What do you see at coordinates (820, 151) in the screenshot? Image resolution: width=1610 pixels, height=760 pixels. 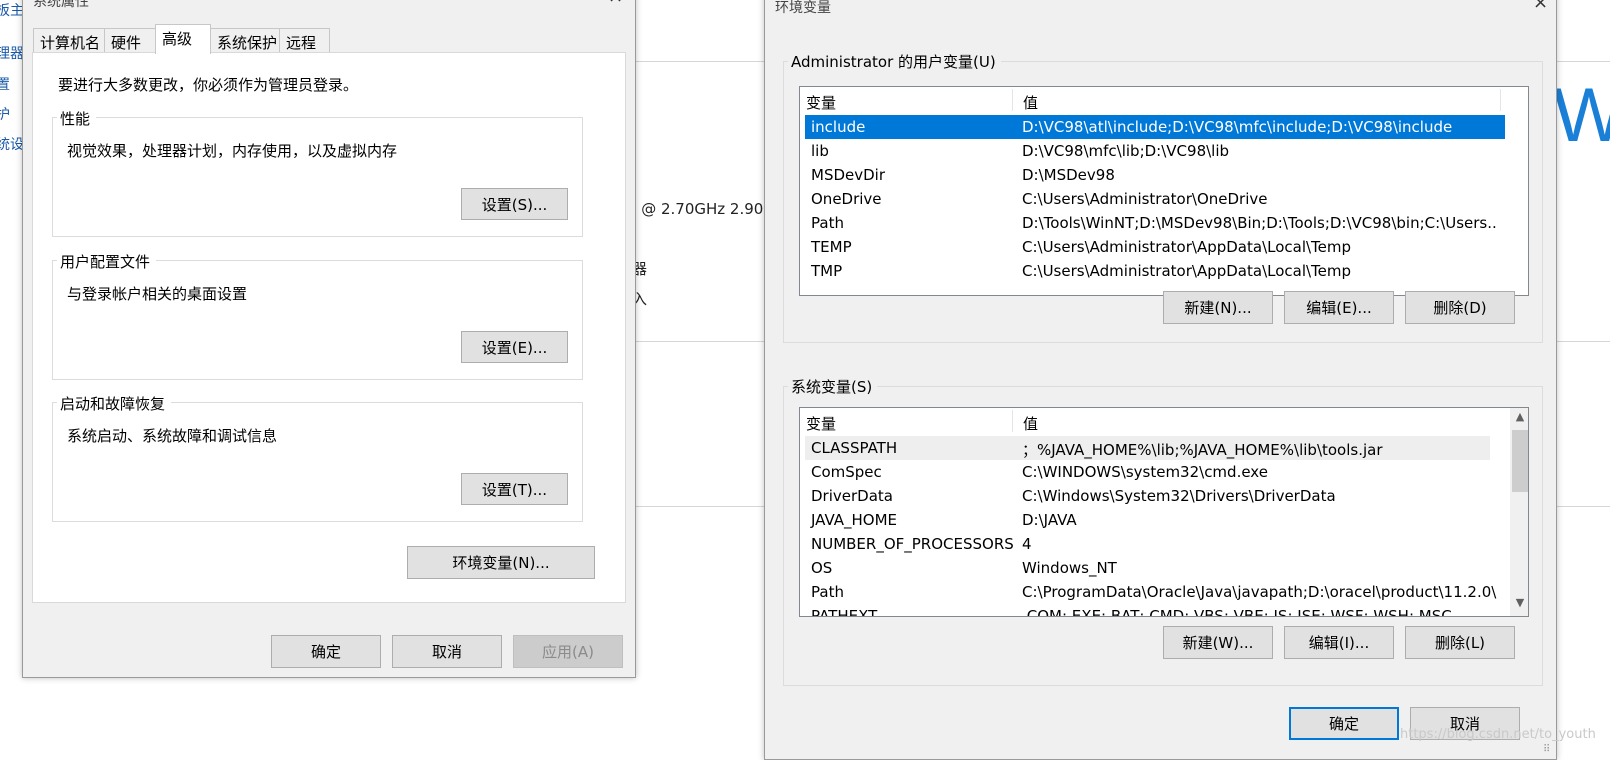 I see `variable-name: lib` at bounding box center [820, 151].